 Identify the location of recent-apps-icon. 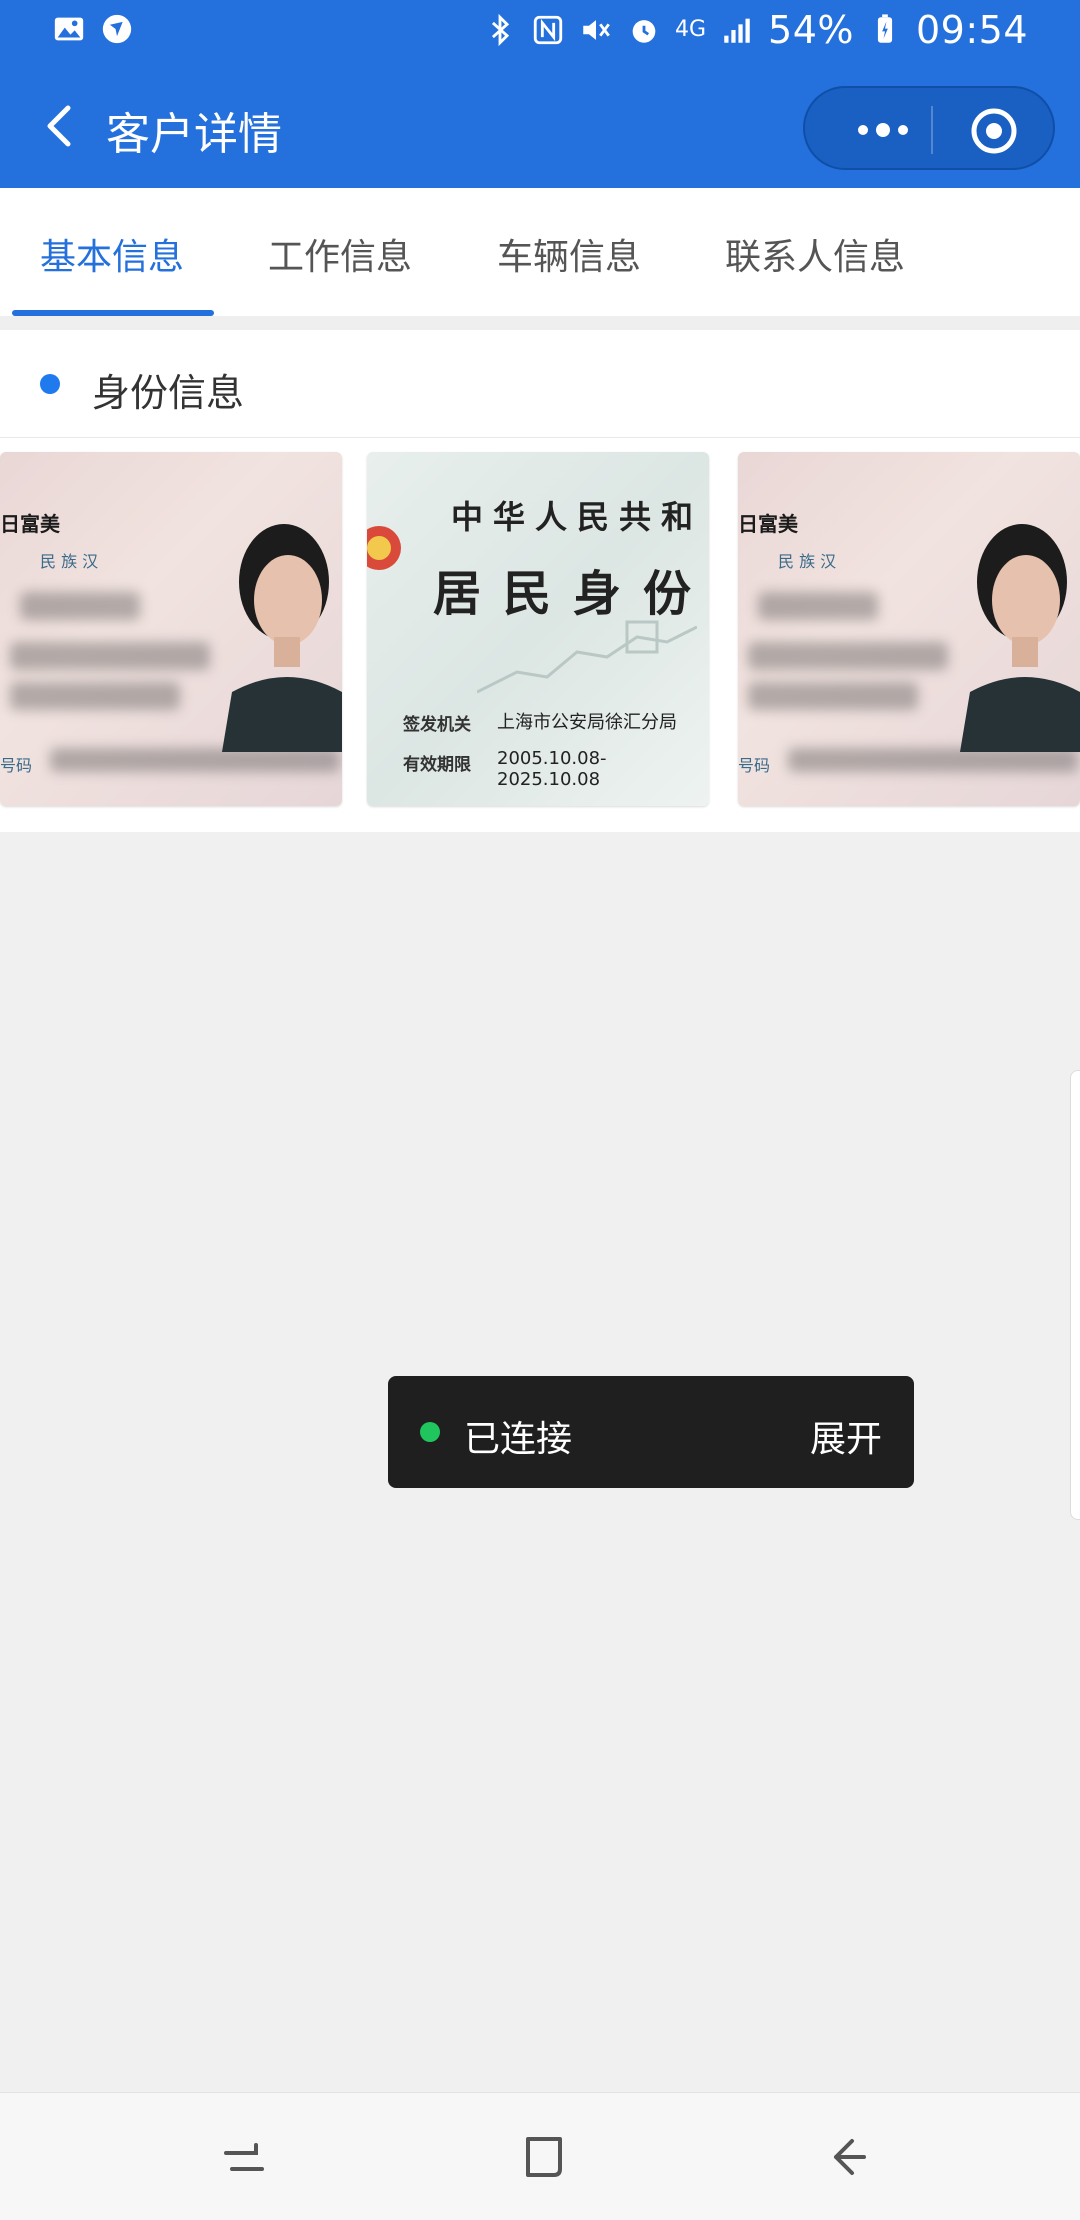
(244, 2157).